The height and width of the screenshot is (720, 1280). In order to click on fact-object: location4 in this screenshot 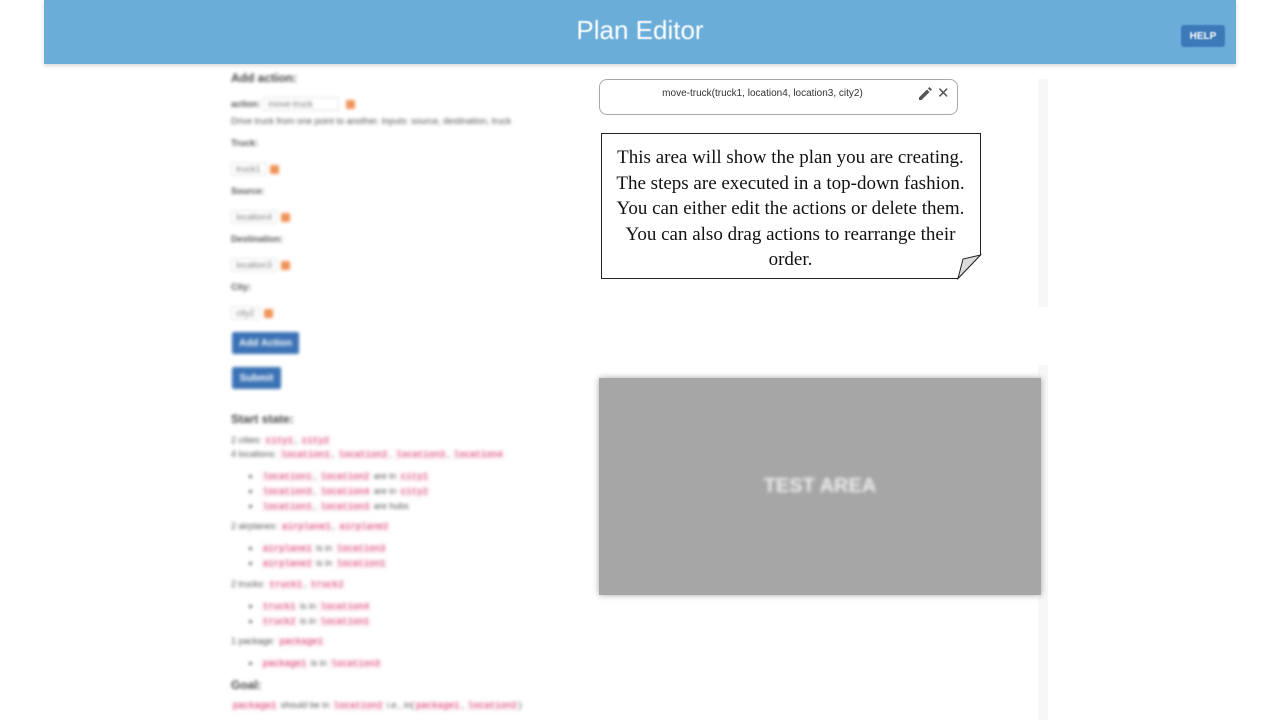, I will do `click(345, 607)`.